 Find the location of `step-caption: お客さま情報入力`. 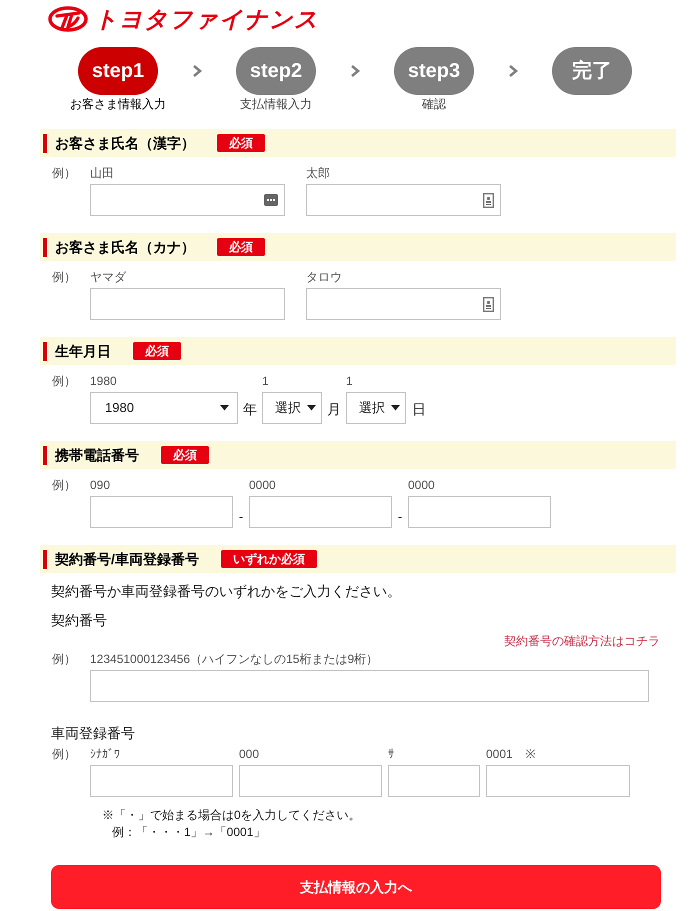

step-caption: お客さま情報入力 is located at coordinates (118, 104).